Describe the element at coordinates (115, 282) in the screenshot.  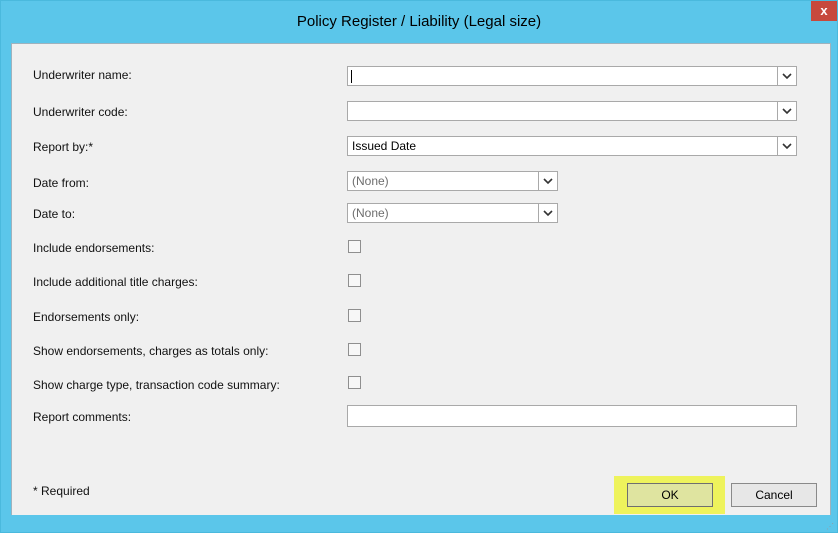
I see `include-additional-title-charges-label: Include additional title charges:` at that location.